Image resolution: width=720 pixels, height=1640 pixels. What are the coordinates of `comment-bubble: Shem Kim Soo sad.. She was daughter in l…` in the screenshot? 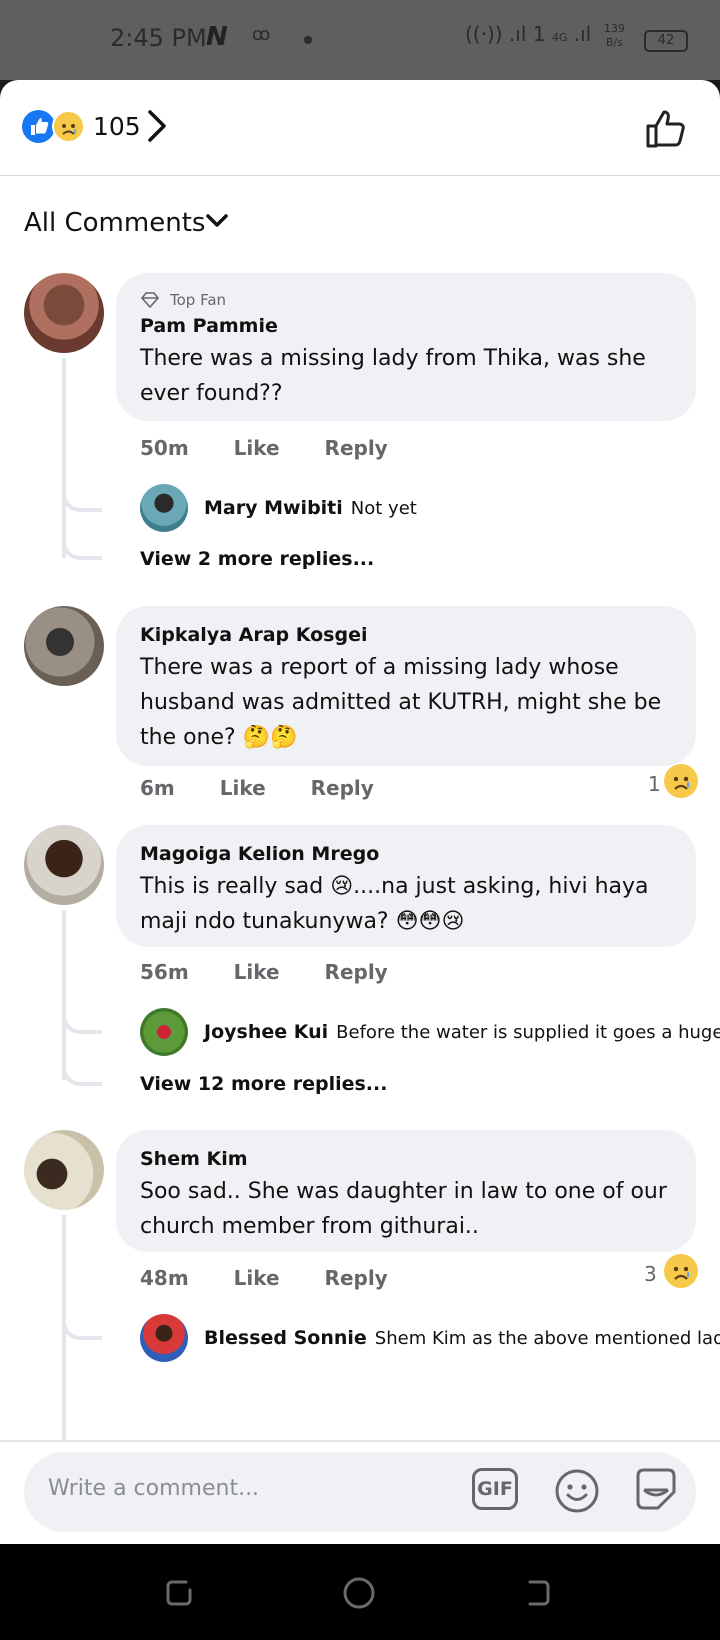 It's located at (406, 1191).